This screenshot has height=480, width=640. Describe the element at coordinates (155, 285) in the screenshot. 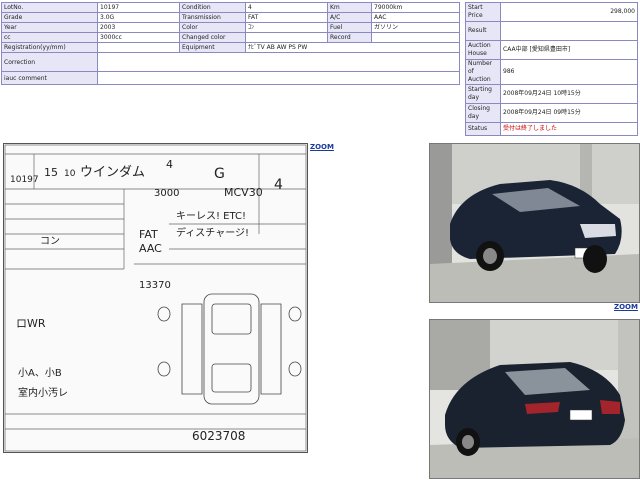

I see `sheet-km: 13370` at that location.